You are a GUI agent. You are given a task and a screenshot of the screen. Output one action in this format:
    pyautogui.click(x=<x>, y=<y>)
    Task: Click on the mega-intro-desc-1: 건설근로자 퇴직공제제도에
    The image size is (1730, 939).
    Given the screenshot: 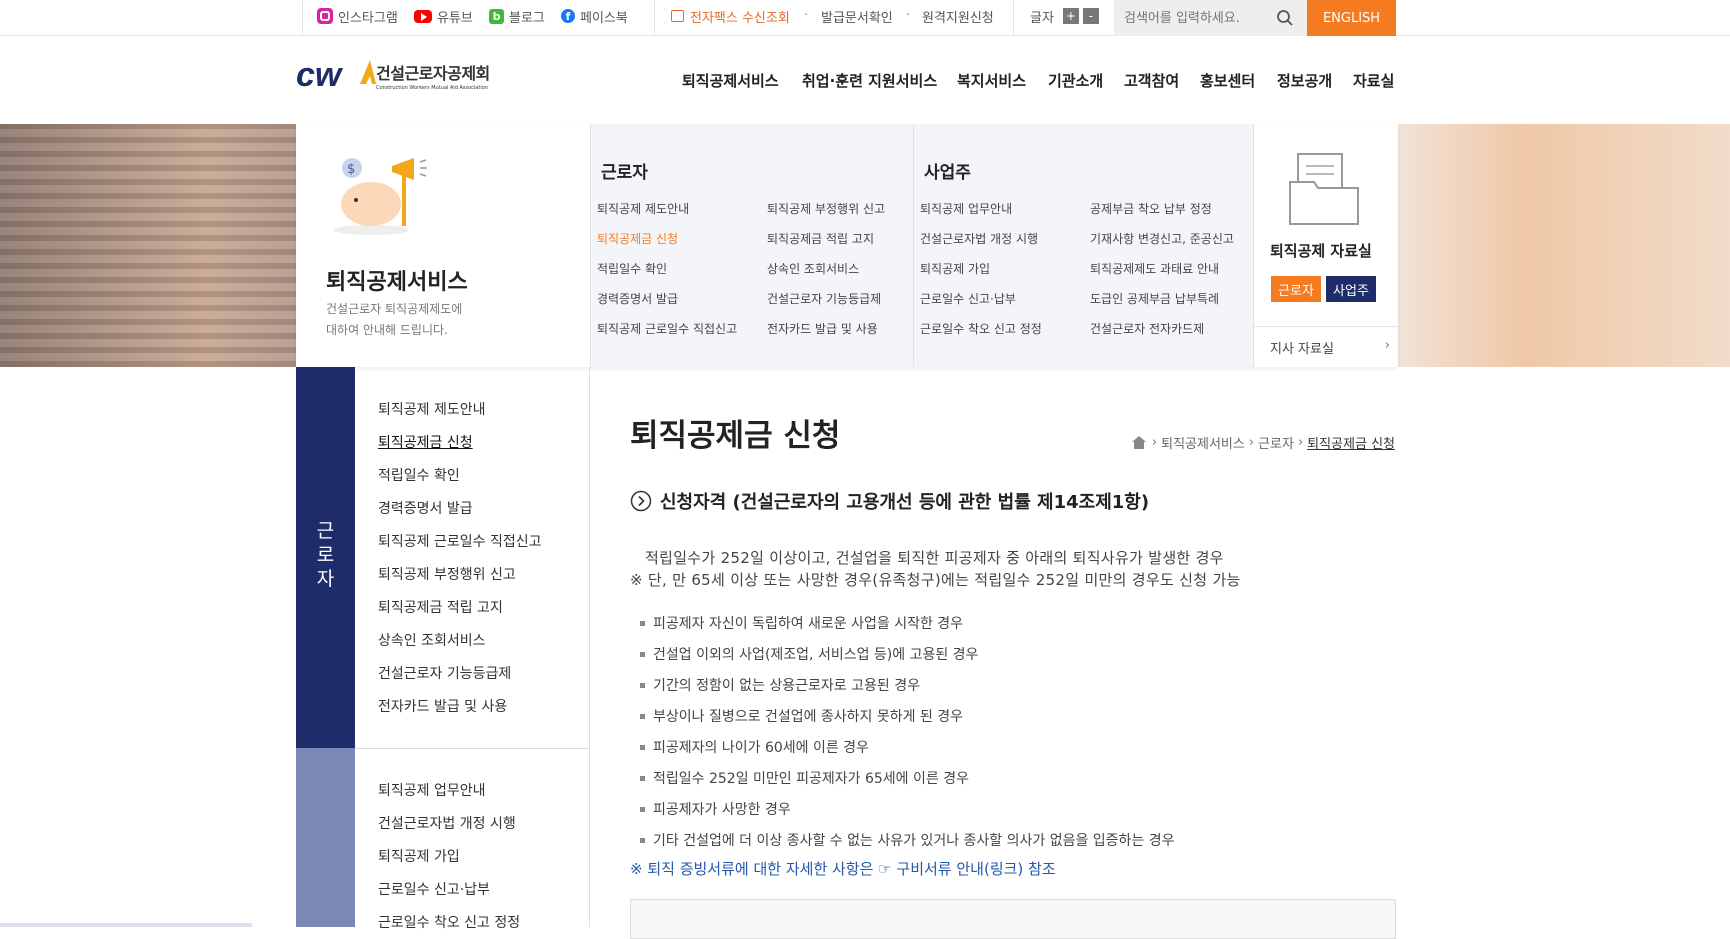 What is the action you would take?
    pyautogui.click(x=394, y=309)
    